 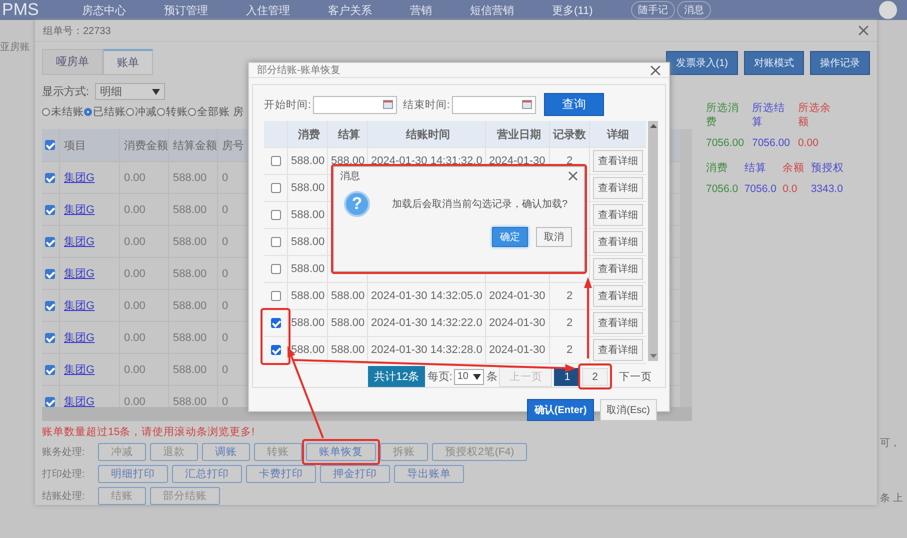 I want to click on radio-label: 全部账, so click(x=213, y=112).